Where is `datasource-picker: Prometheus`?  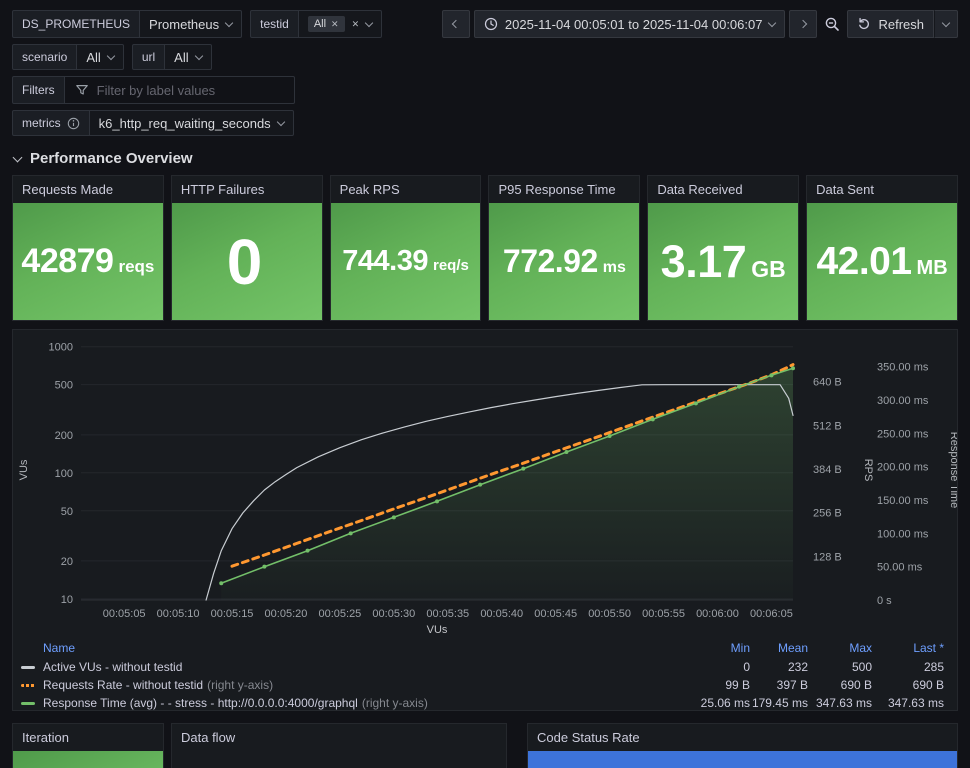
datasource-picker: Prometheus is located at coordinates (191, 24).